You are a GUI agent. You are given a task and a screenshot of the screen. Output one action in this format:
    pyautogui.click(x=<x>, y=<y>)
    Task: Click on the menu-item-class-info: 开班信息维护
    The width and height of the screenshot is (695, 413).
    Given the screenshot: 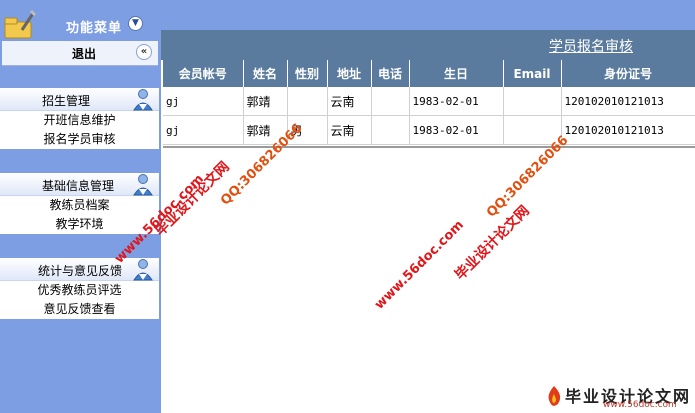 What is the action you would take?
    pyautogui.click(x=79, y=120)
    